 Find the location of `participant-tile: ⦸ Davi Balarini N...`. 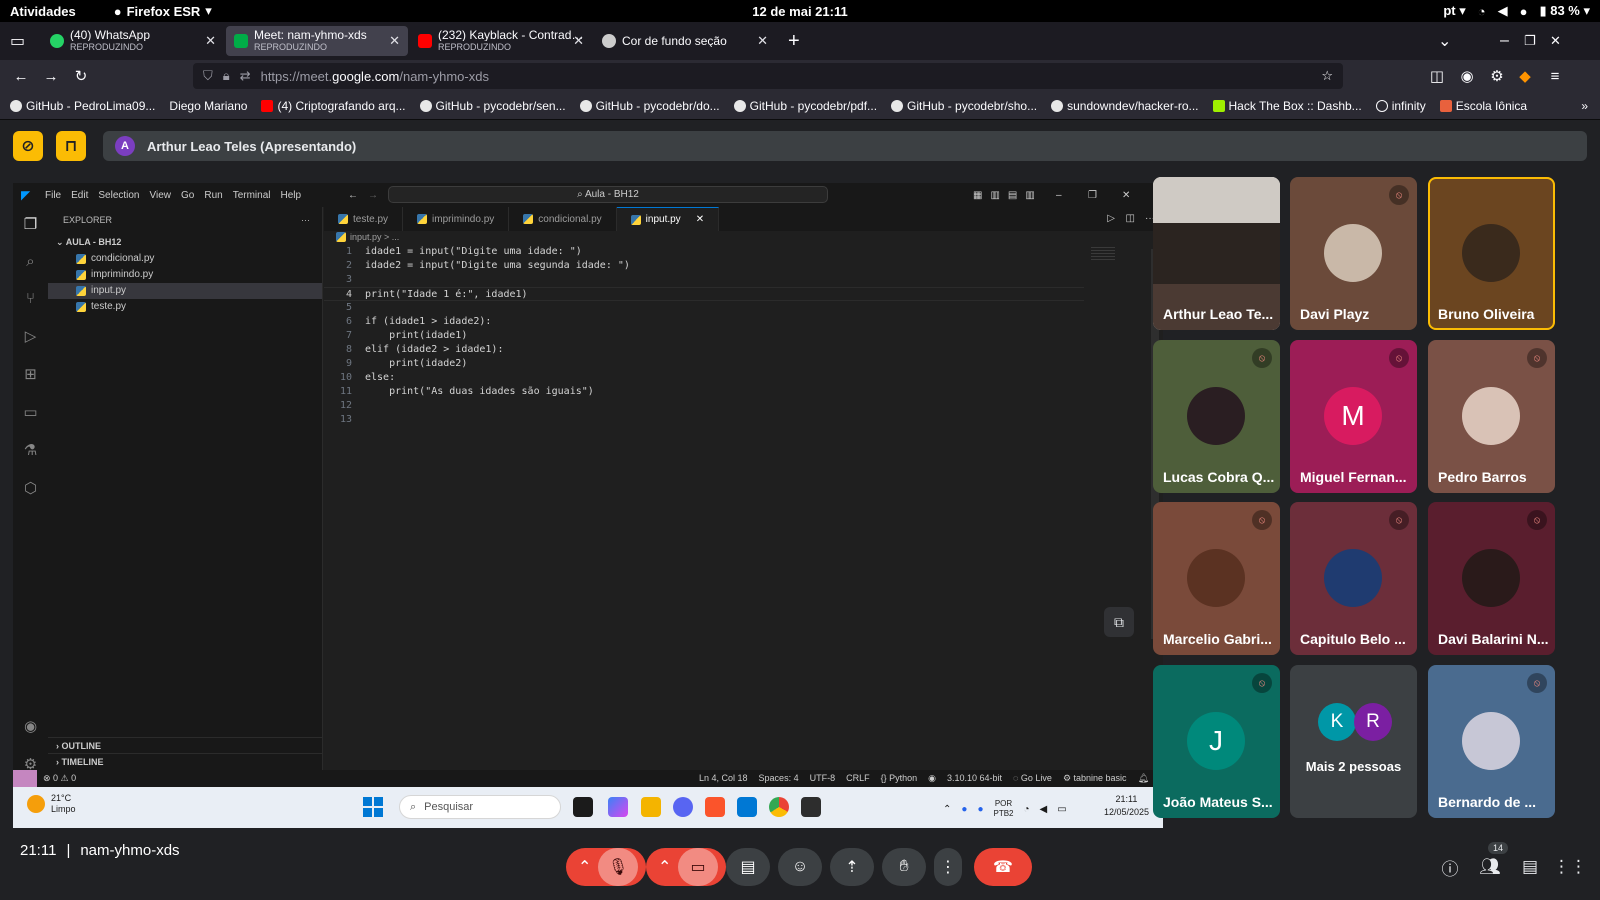

participant-tile: ⦸ Davi Balarini N... is located at coordinates (1491, 578).